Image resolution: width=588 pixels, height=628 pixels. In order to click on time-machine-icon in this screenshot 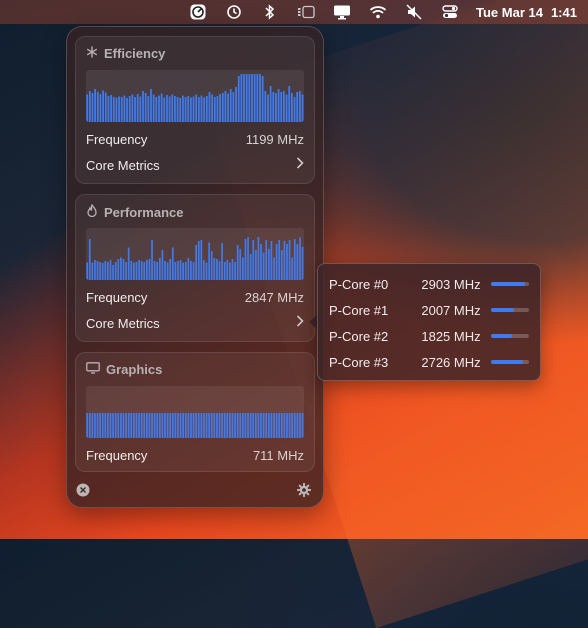, I will do `click(234, 12)`.